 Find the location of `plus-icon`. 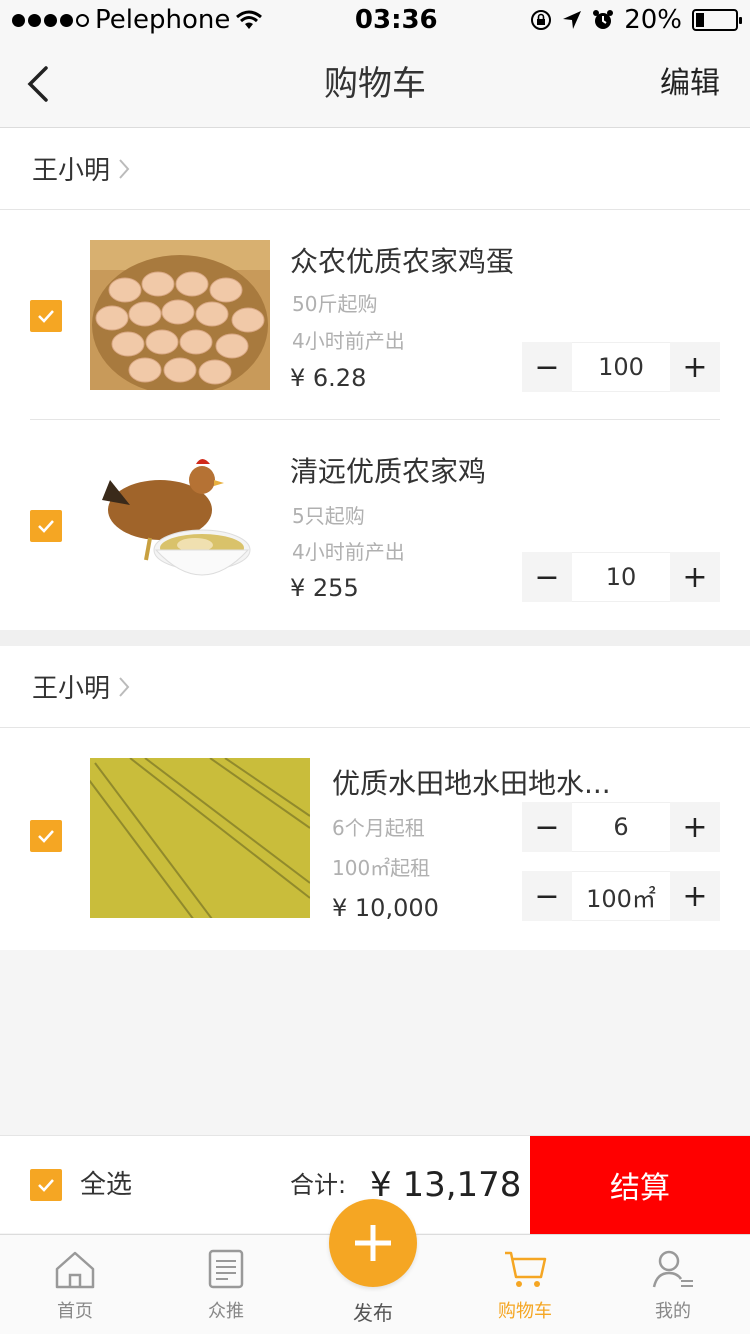

plus-icon is located at coordinates (373, 1243).